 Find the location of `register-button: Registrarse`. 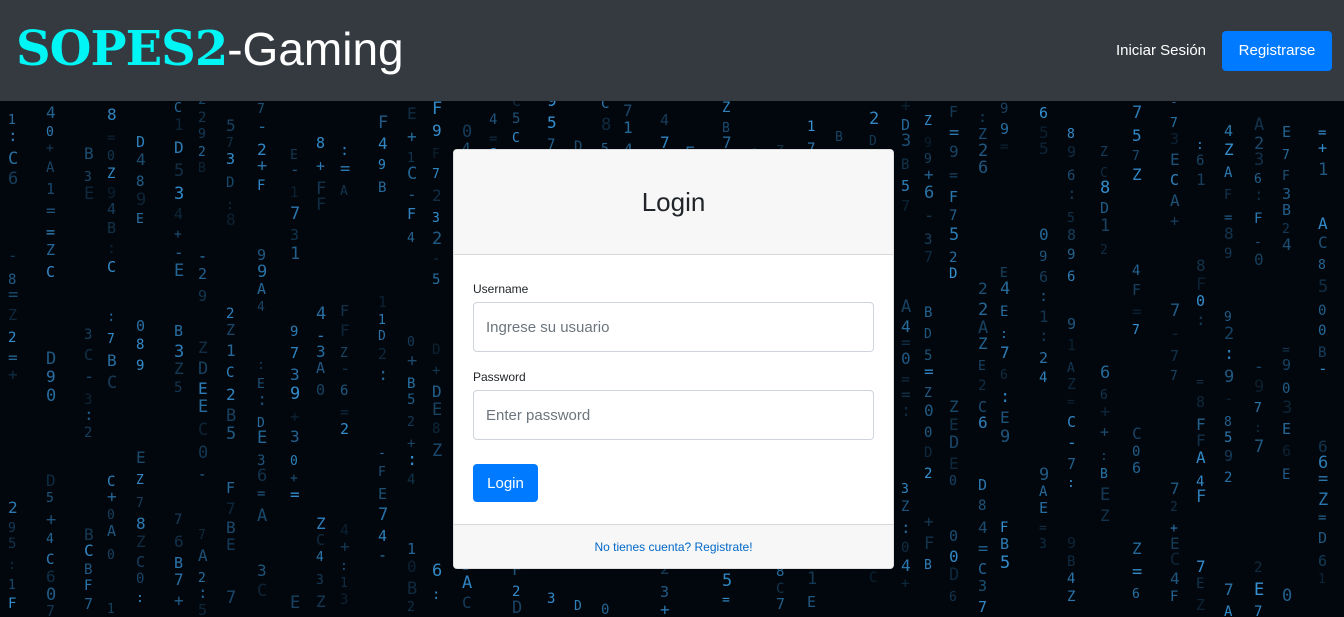

register-button: Registrarse is located at coordinates (1277, 50).